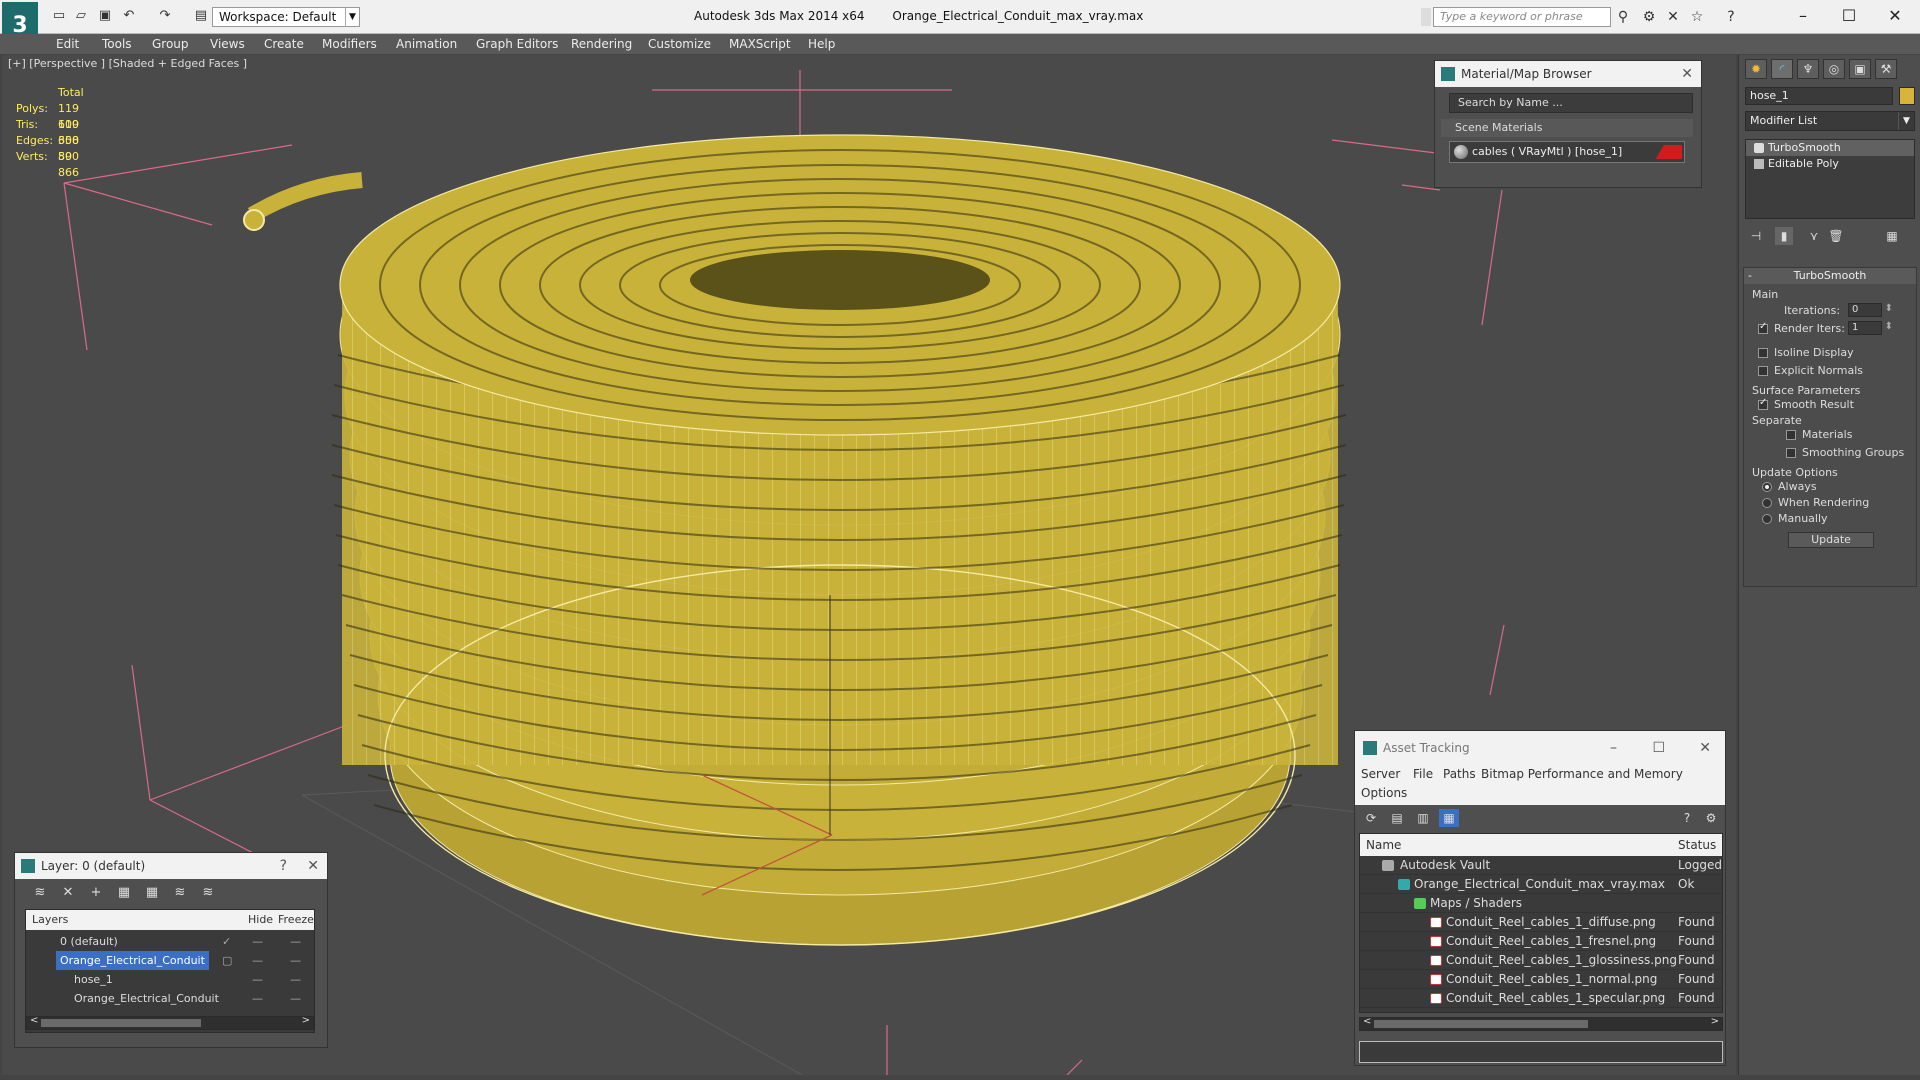 The height and width of the screenshot is (1080, 1920). What do you see at coordinates (96, 893) in the screenshot?
I see `add-to-layer-icon: +` at bounding box center [96, 893].